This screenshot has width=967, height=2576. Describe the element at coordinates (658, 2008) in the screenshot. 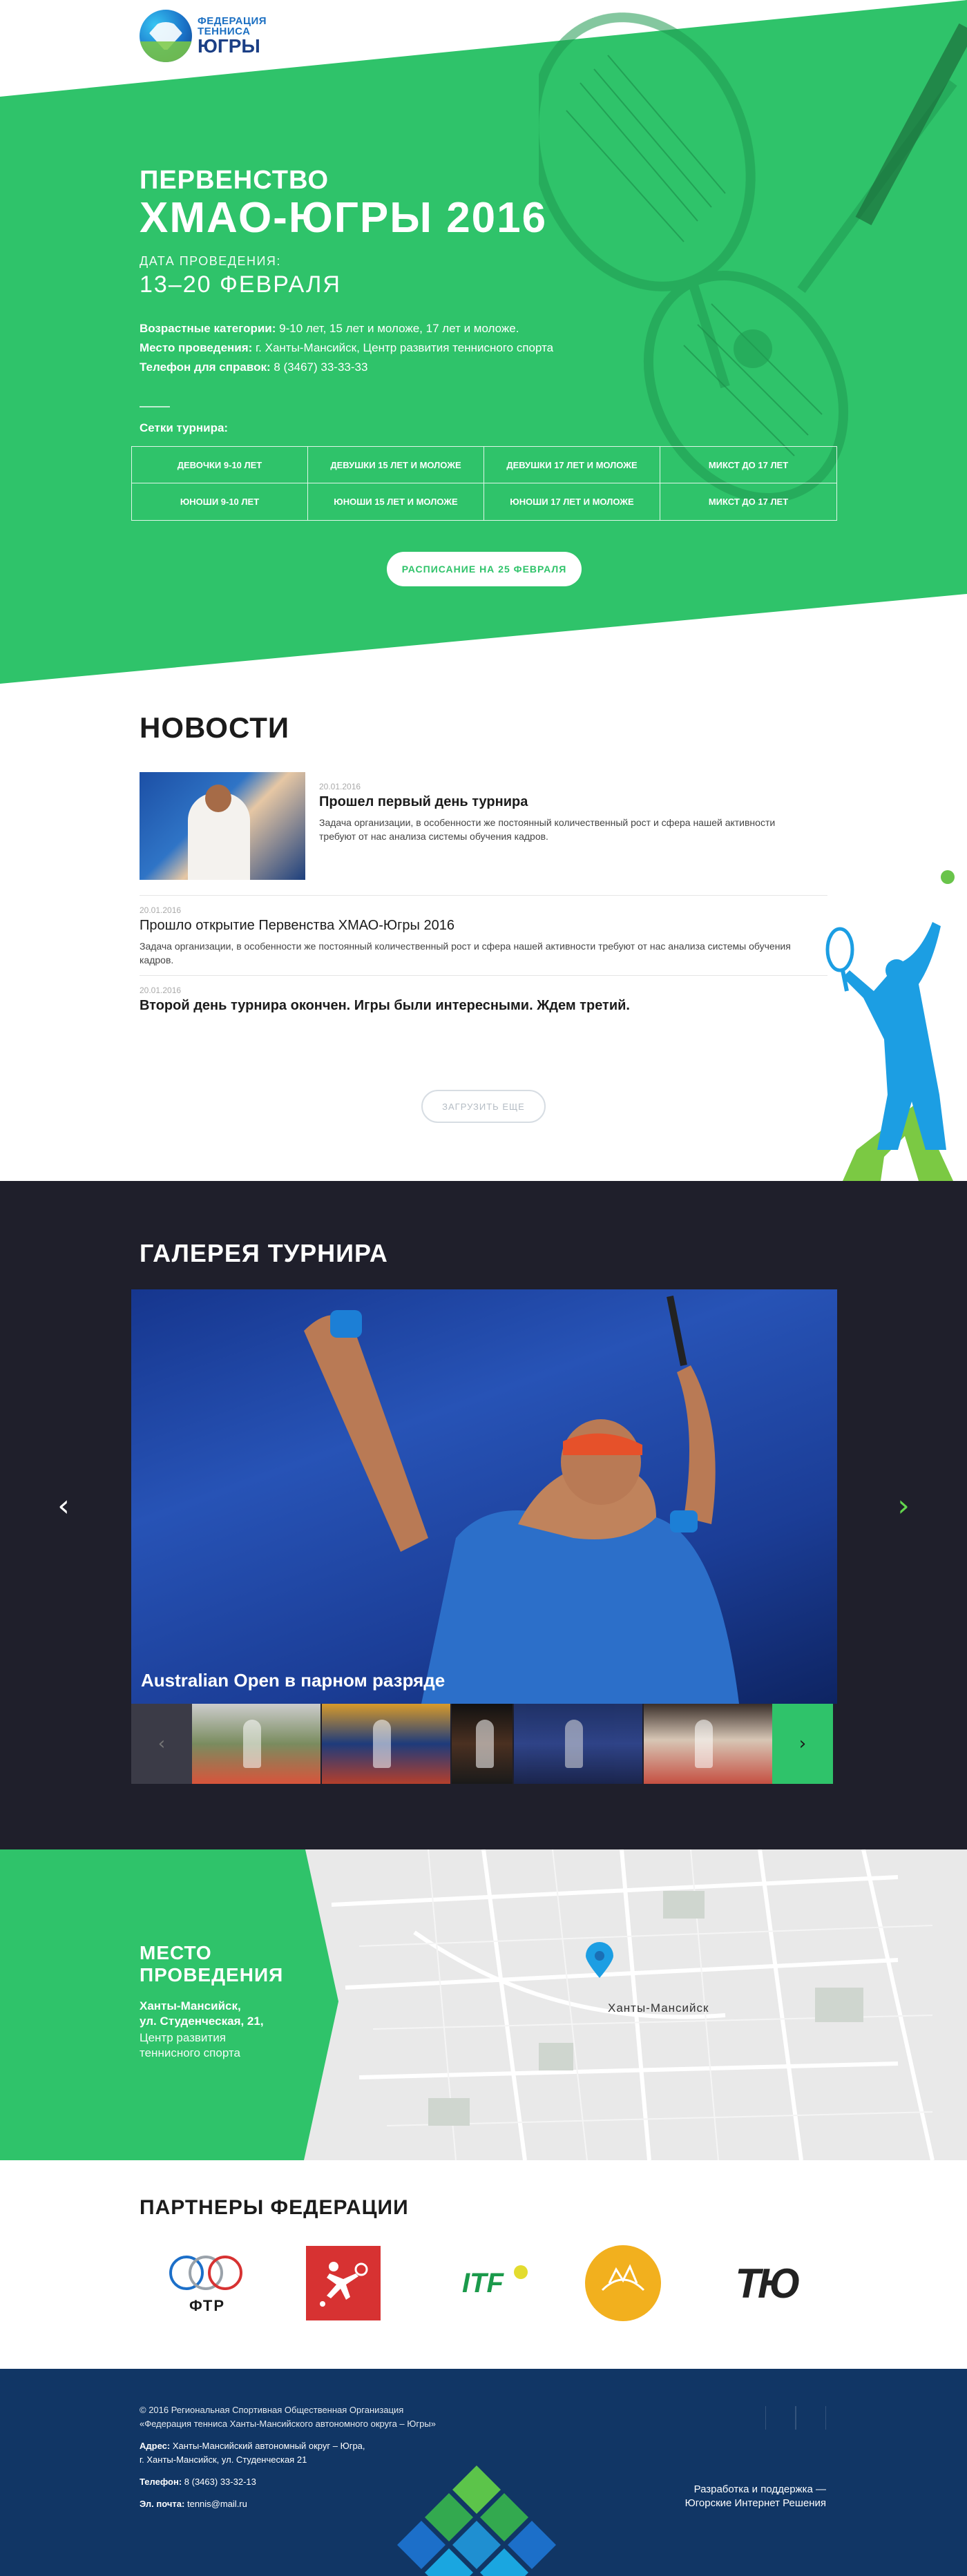

I see `map-city-label: Ханты-Мансийск` at that location.